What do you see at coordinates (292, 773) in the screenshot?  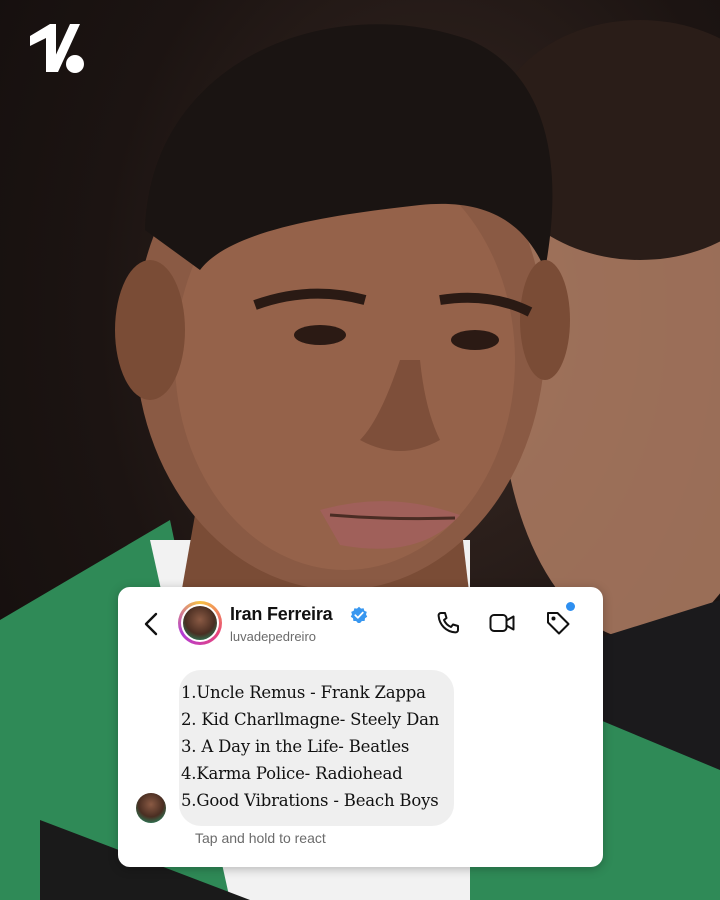 I see `message-line: 4.Karma Police- Radiohead` at bounding box center [292, 773].